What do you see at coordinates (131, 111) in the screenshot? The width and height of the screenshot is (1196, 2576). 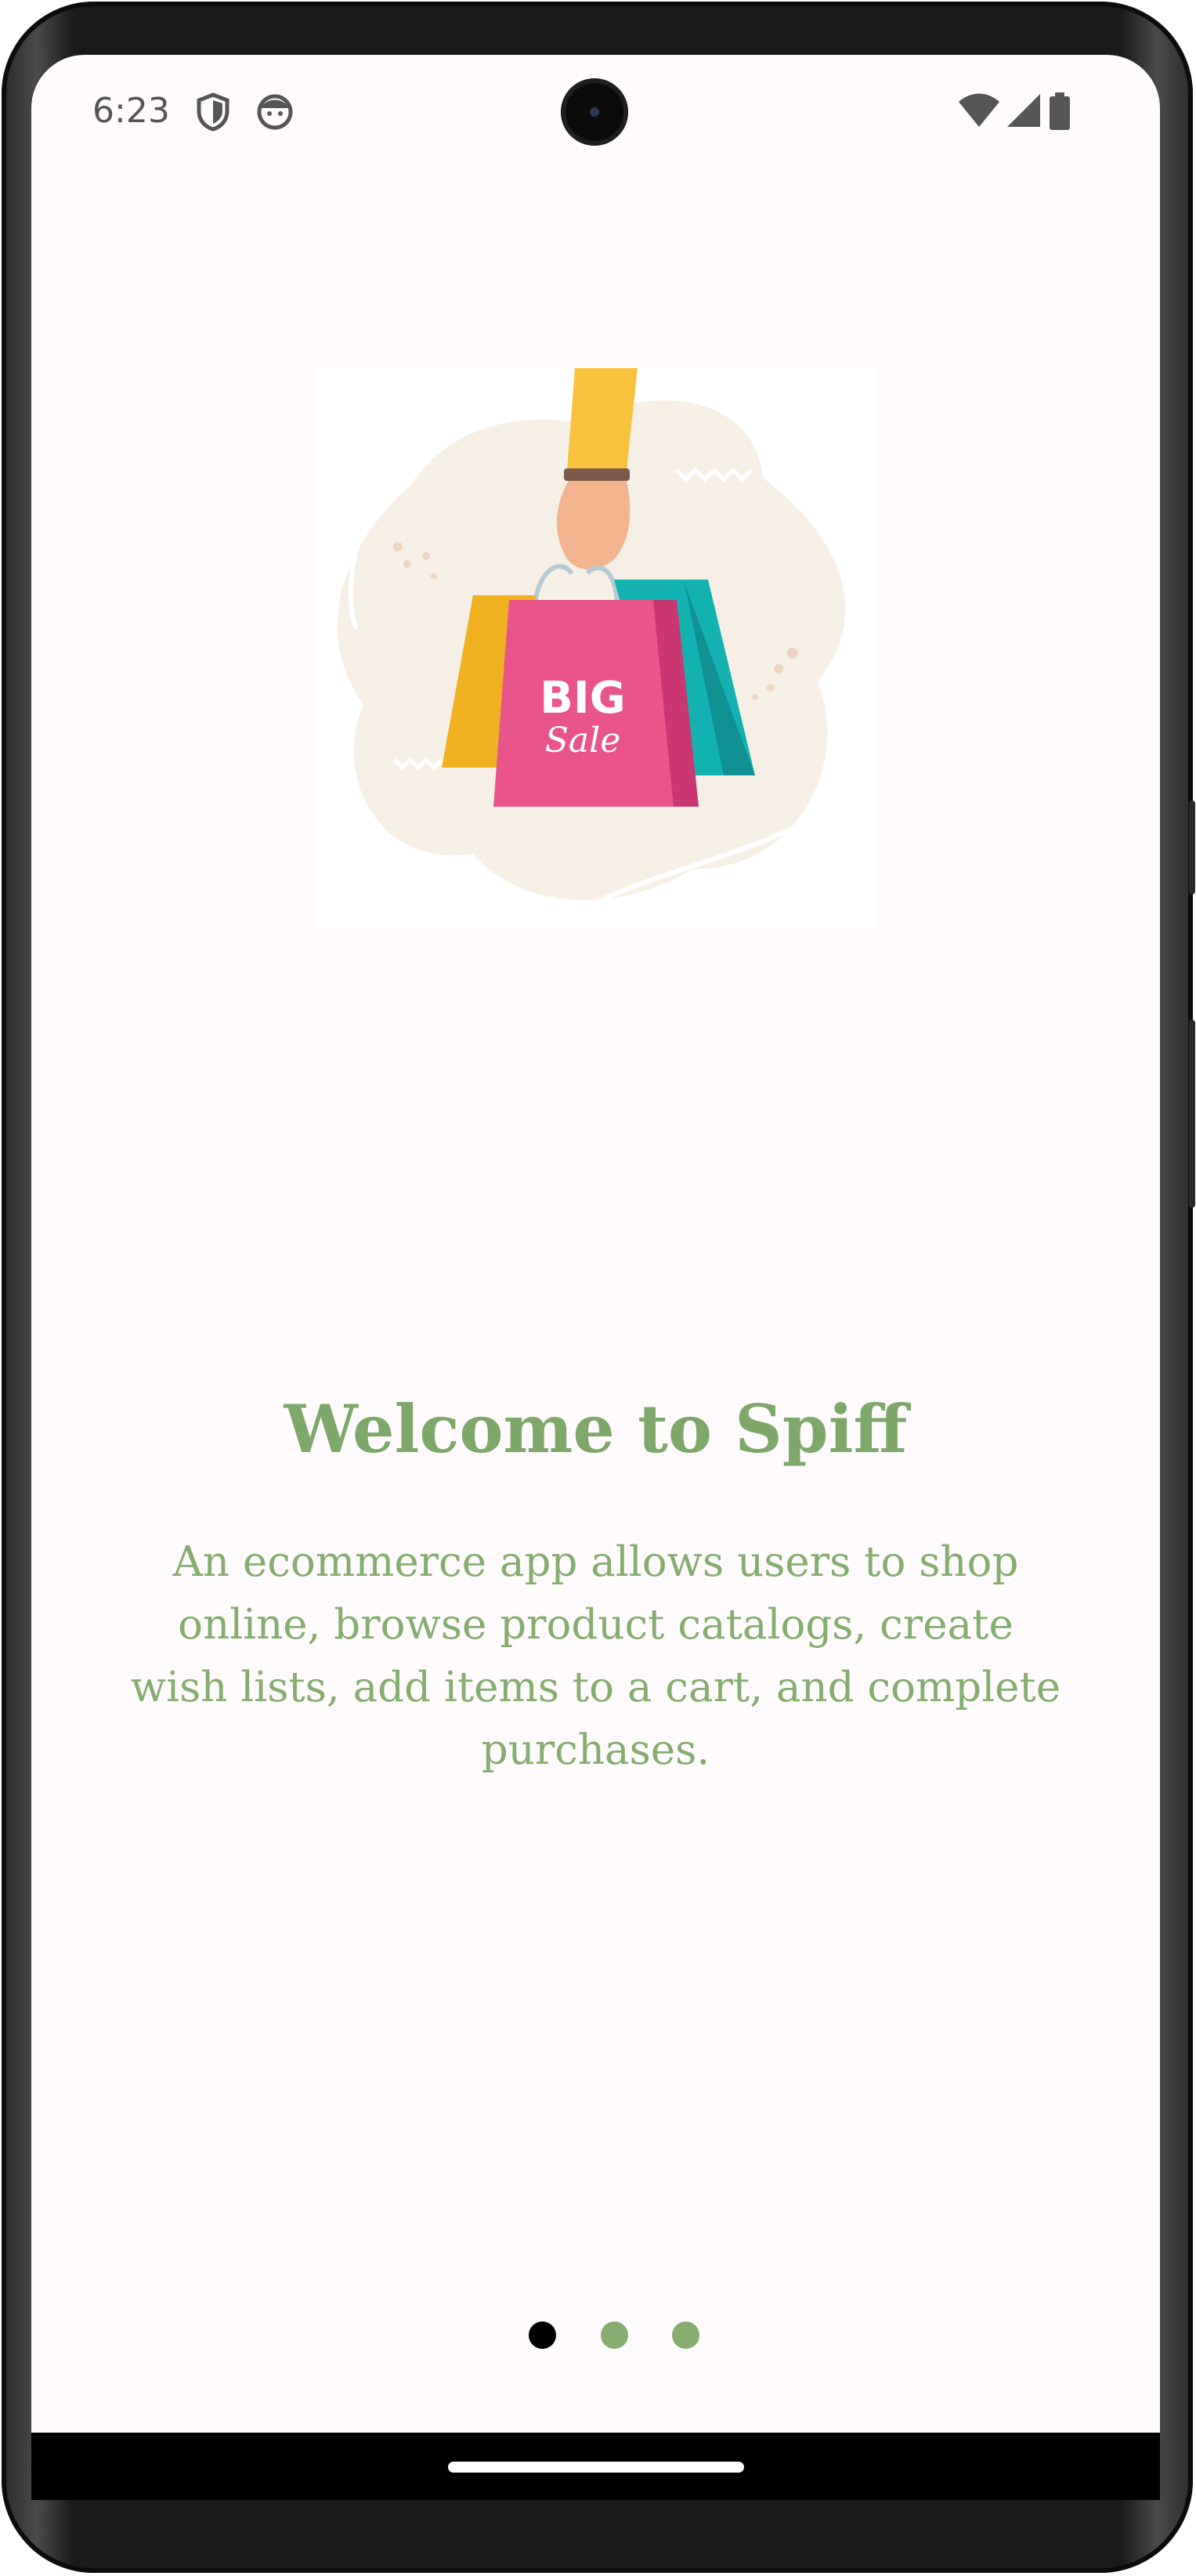 I see `status-time: 6:23` at bounding box center [131, 111].